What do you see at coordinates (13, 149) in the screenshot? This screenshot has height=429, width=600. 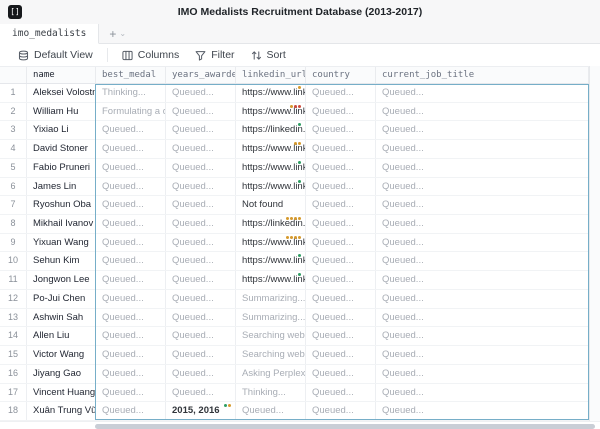 I see `row-number: 4` at bounding box center [13, 149].